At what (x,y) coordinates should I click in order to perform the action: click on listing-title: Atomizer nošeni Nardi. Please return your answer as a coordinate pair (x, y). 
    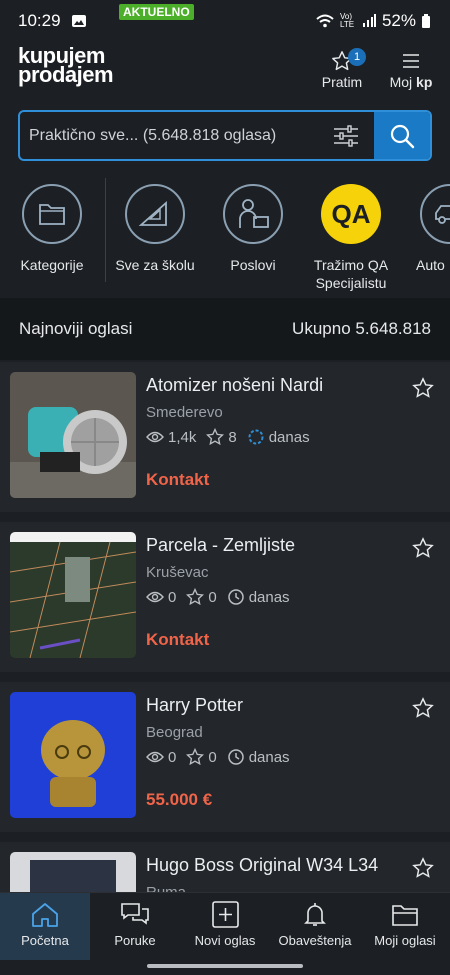
    Looking at the image, I should click on (234, 385).